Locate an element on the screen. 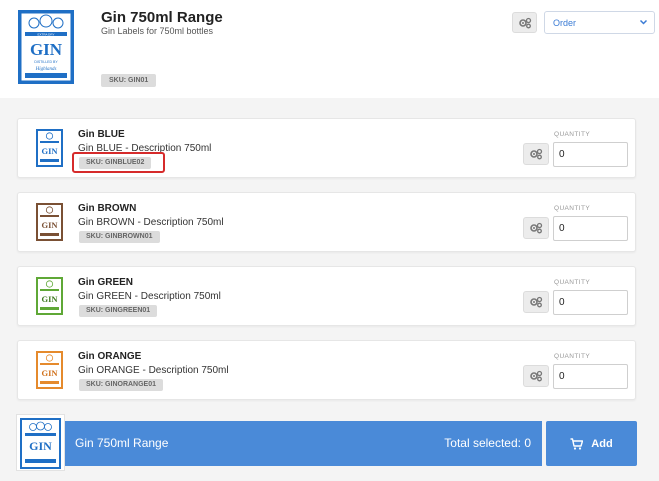 This screenshot has width=659, height=481. product-sku-badge: SKU: GINORANGE01 is located at coordinates (121, 385).